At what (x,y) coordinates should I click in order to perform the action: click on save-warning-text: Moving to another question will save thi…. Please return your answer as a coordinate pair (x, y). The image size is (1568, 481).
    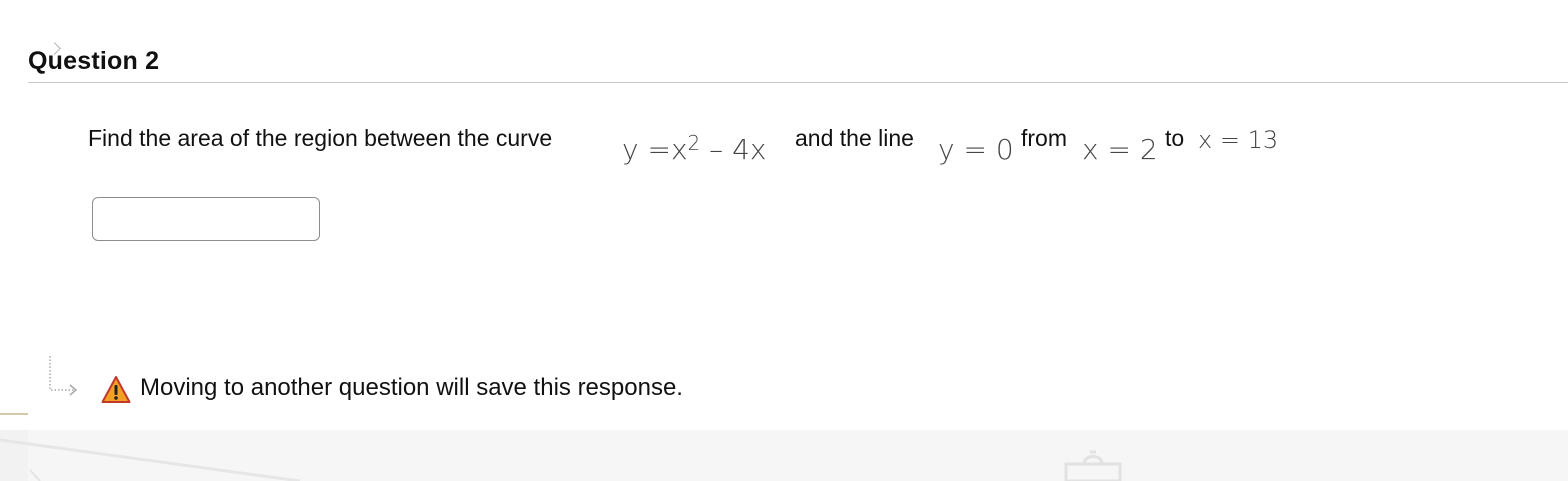
    Looking at the image, I should click on (411, 387).